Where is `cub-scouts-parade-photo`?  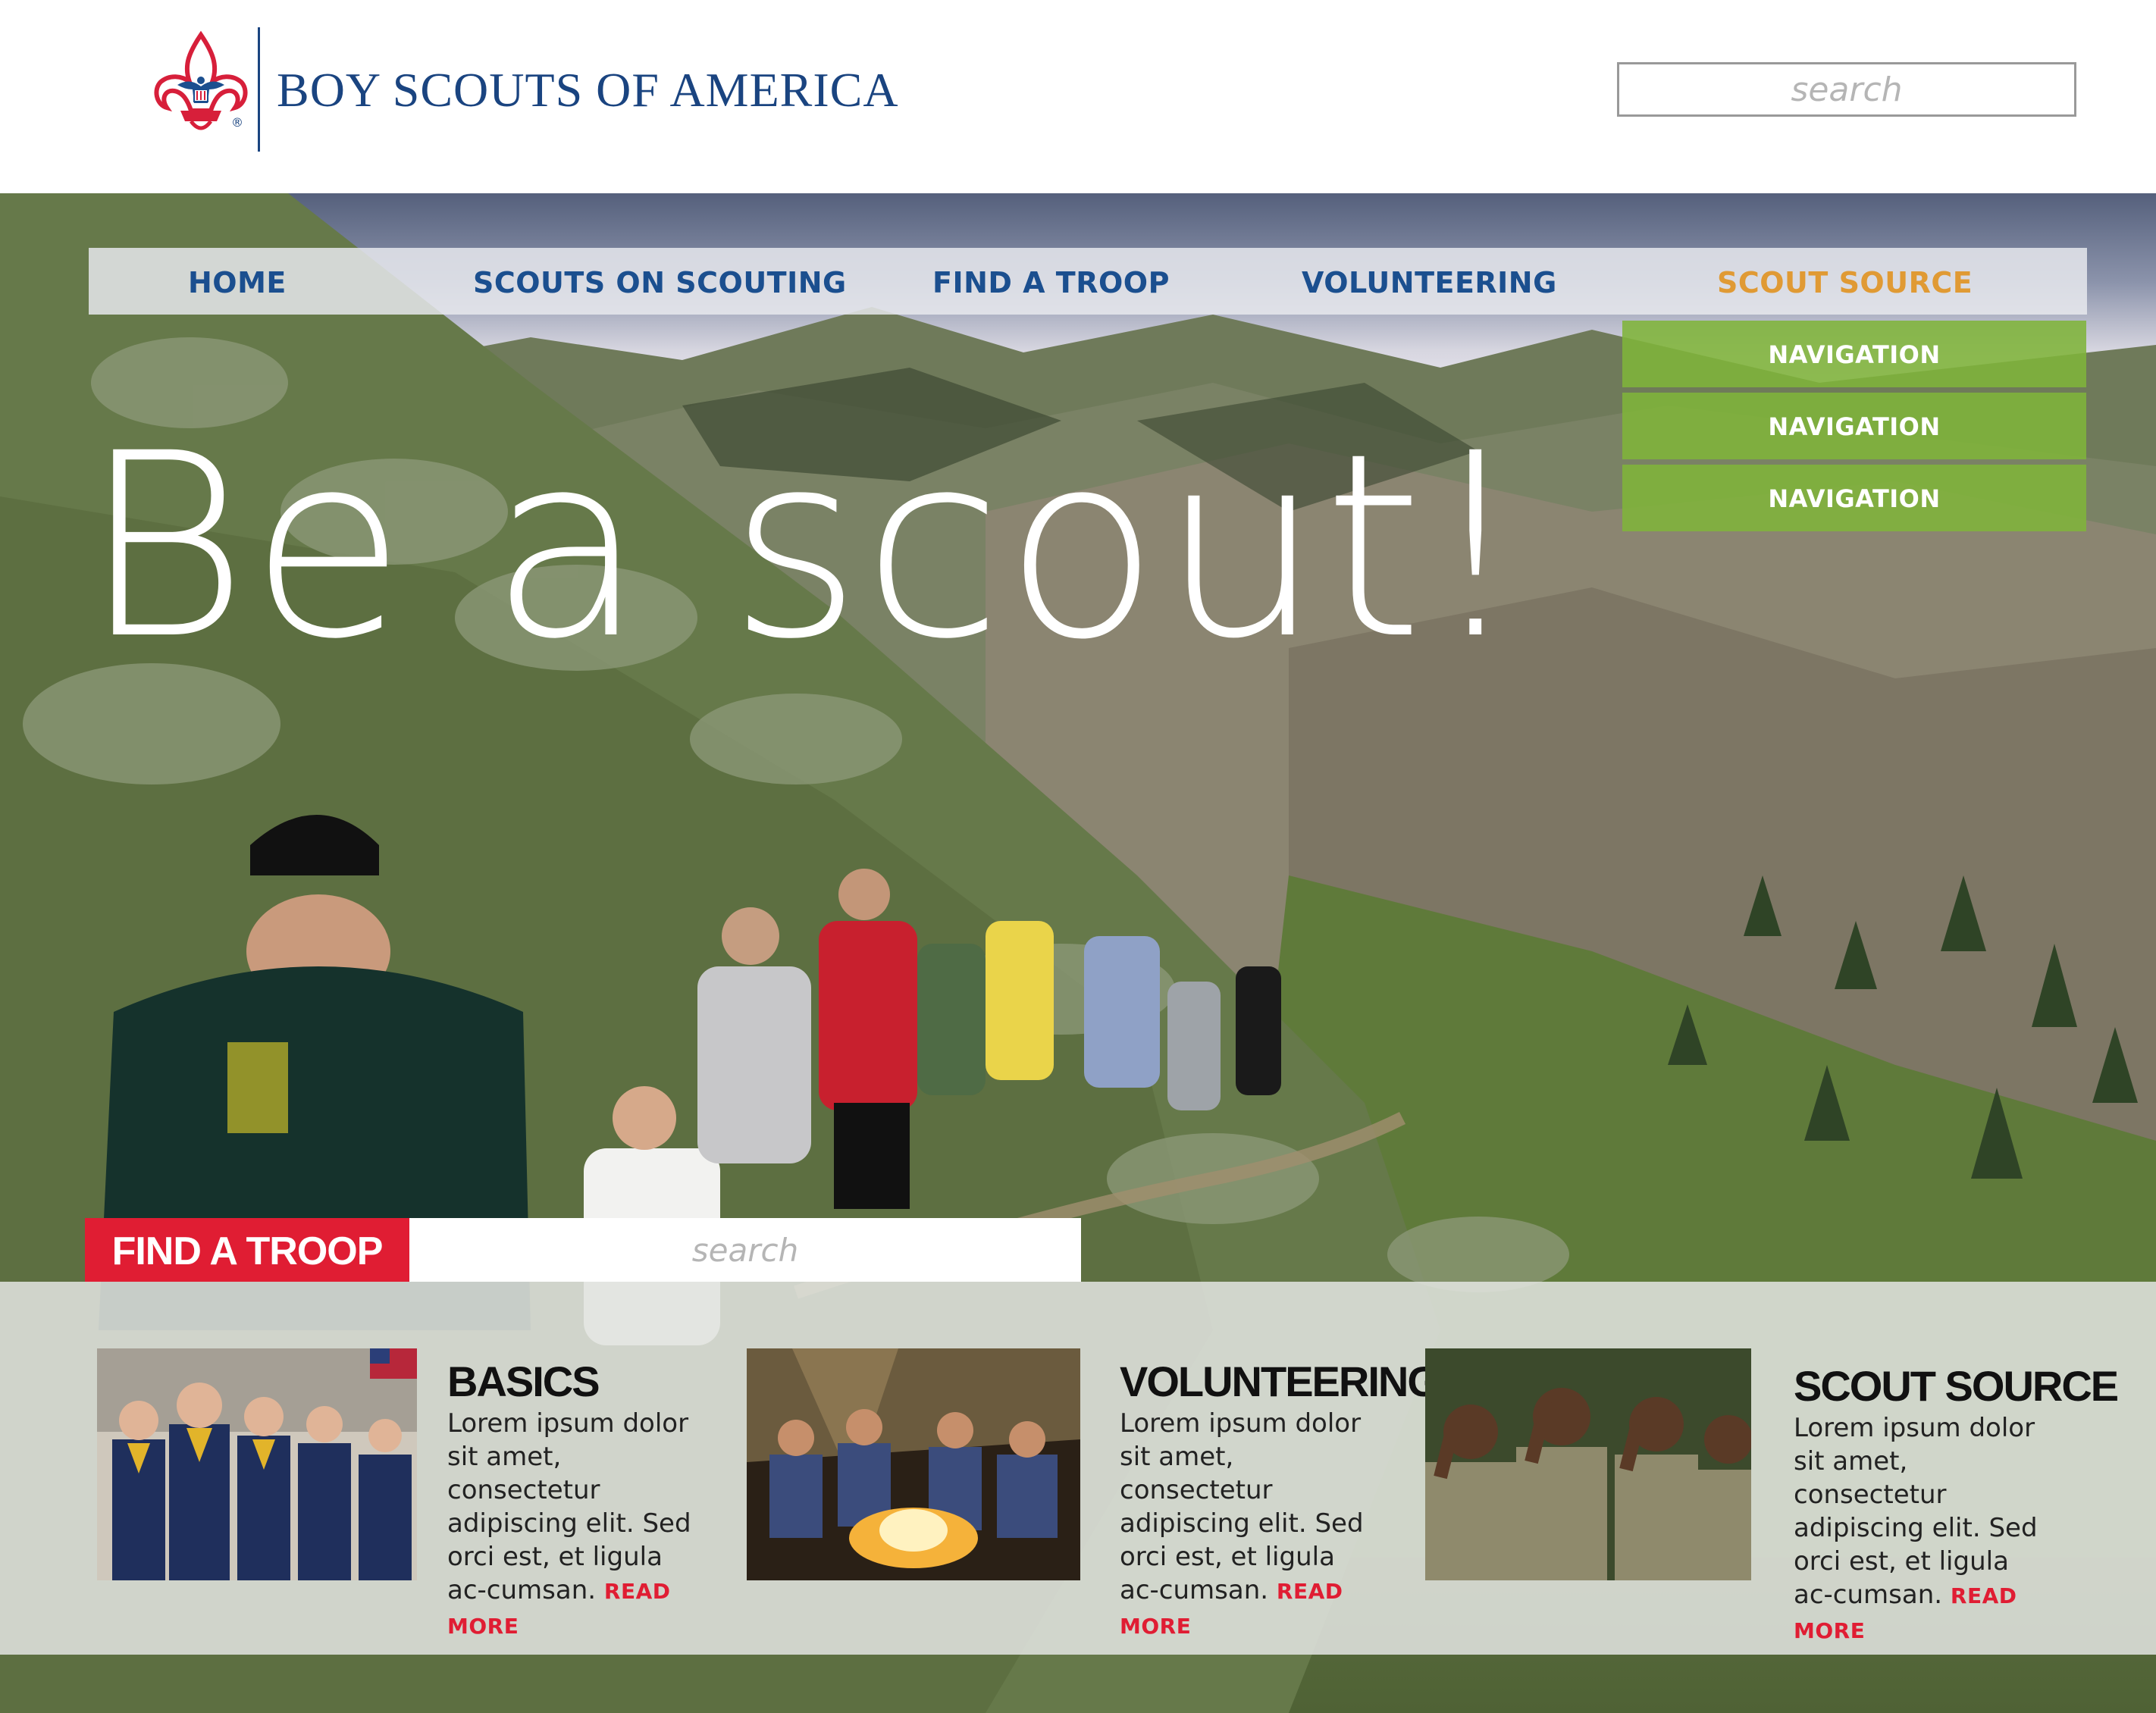
cub-scouts-parade-photo is located at coordinates (257, 1464).